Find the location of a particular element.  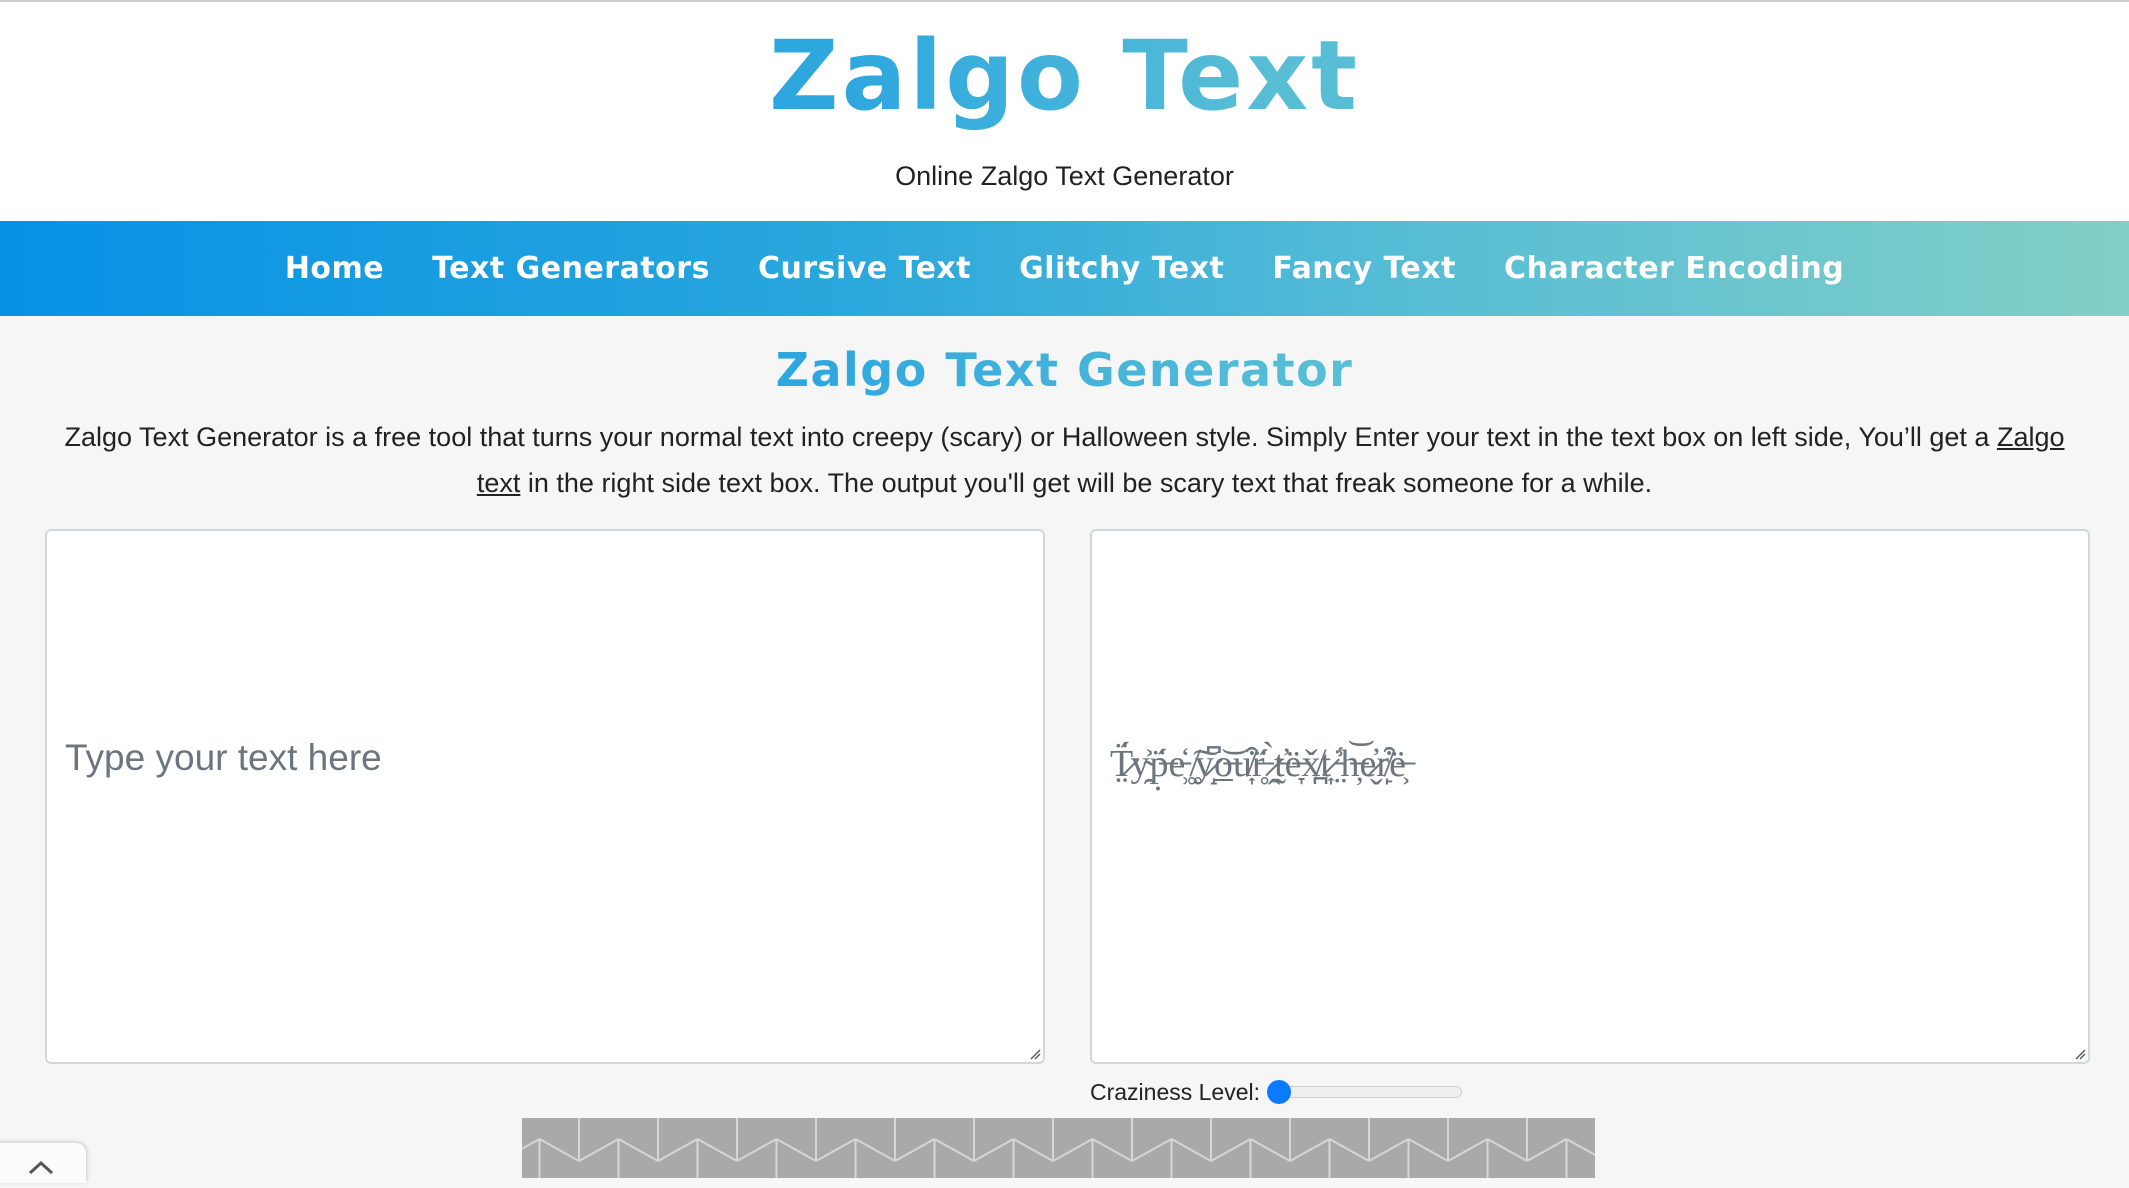

nav-item-cursive-text: Cursive Text is located at coordinates (864, 268).